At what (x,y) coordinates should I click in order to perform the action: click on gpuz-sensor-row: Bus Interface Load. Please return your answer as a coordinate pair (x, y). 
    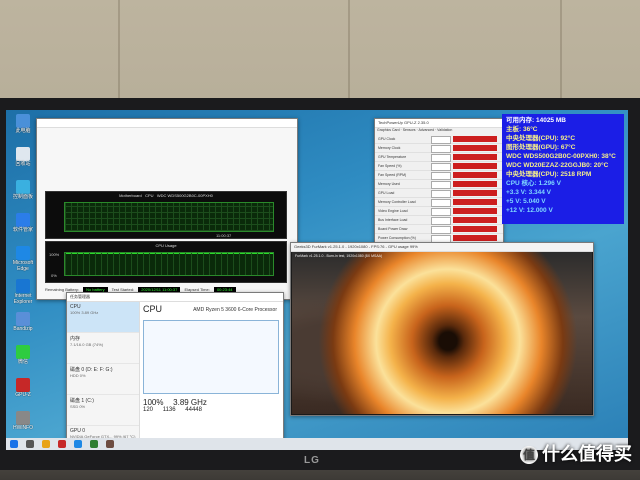
    Looking at the image, I should click on (439, 220).